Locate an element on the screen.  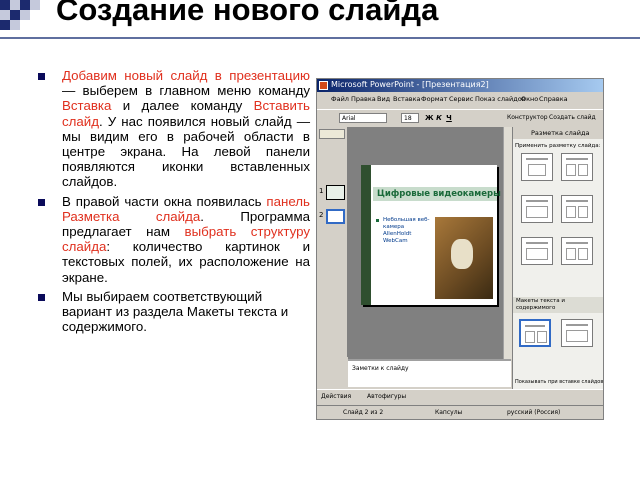
menu-window: Окно is located at coordinates (529, 99).